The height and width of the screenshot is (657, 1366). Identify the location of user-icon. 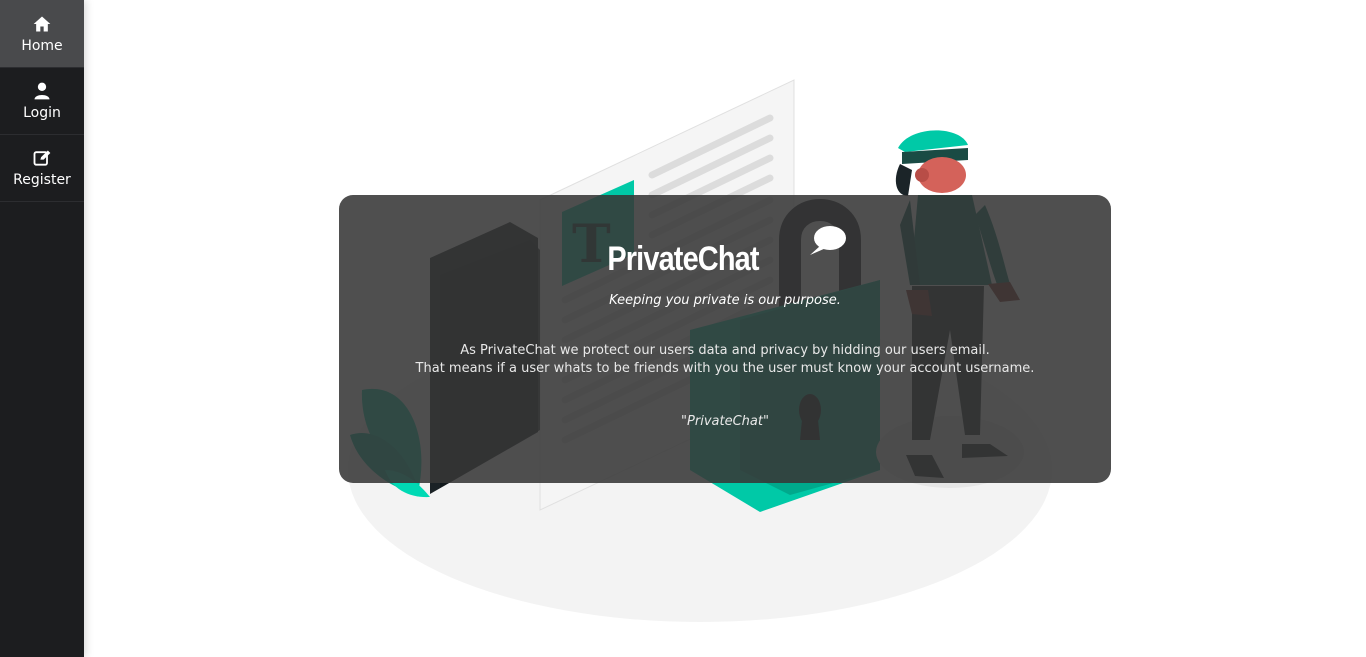
(42, 91).